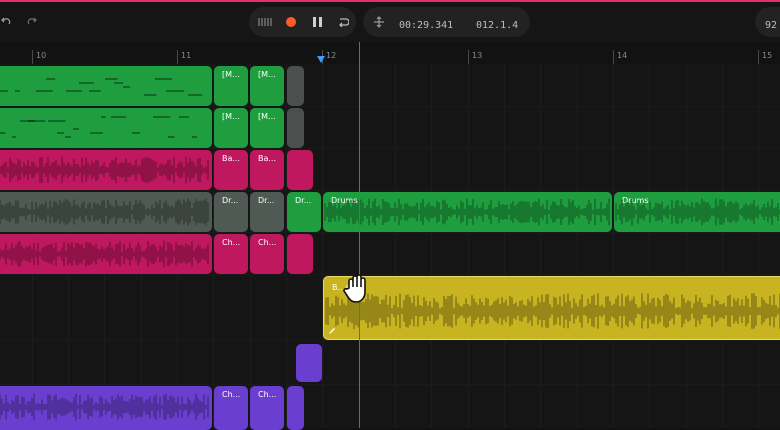 This screenshot has height=430, width=780. Describe the element at coordinates (186, 55) in the screenshot. I see `bar-label: 11` at that location.